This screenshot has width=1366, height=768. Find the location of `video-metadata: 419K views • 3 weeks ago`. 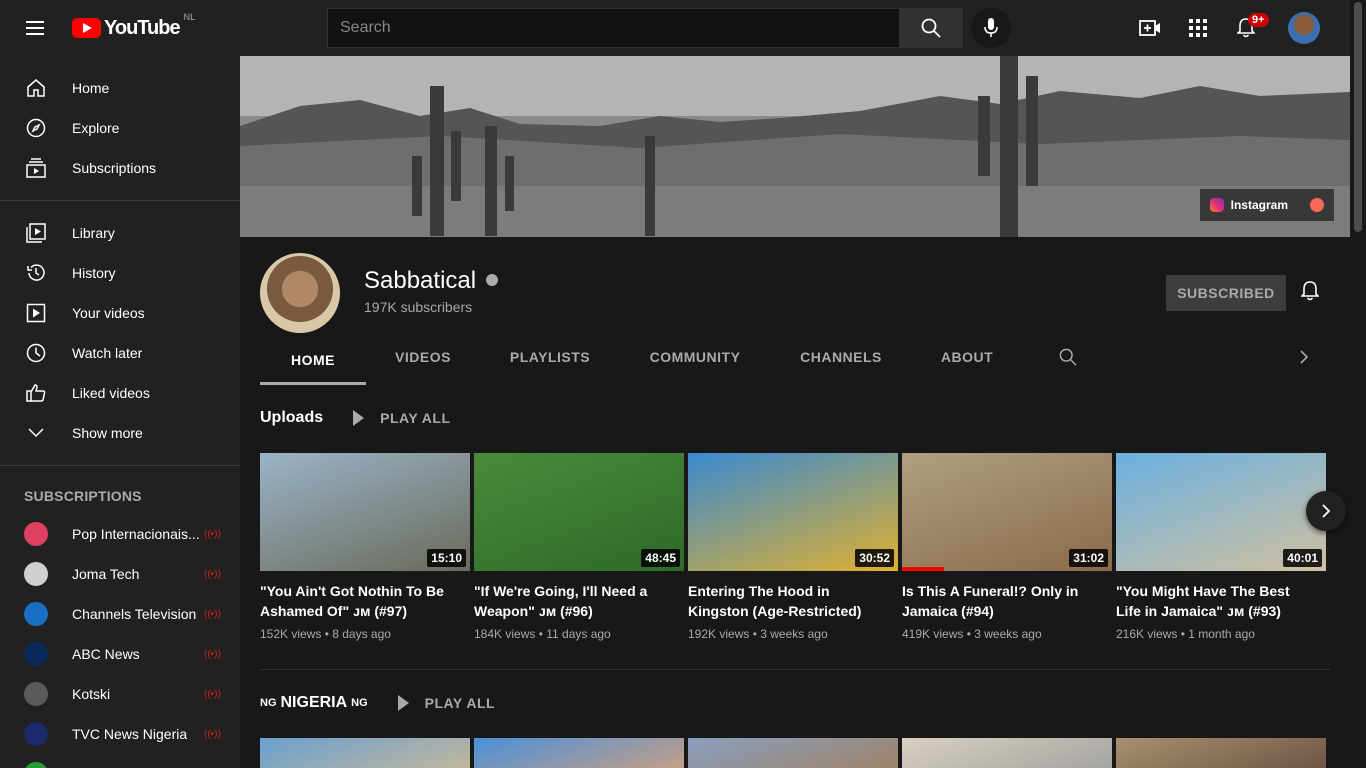

video-metadata: 419K views • 3 weeks ago is located at coordinates (972, 634).